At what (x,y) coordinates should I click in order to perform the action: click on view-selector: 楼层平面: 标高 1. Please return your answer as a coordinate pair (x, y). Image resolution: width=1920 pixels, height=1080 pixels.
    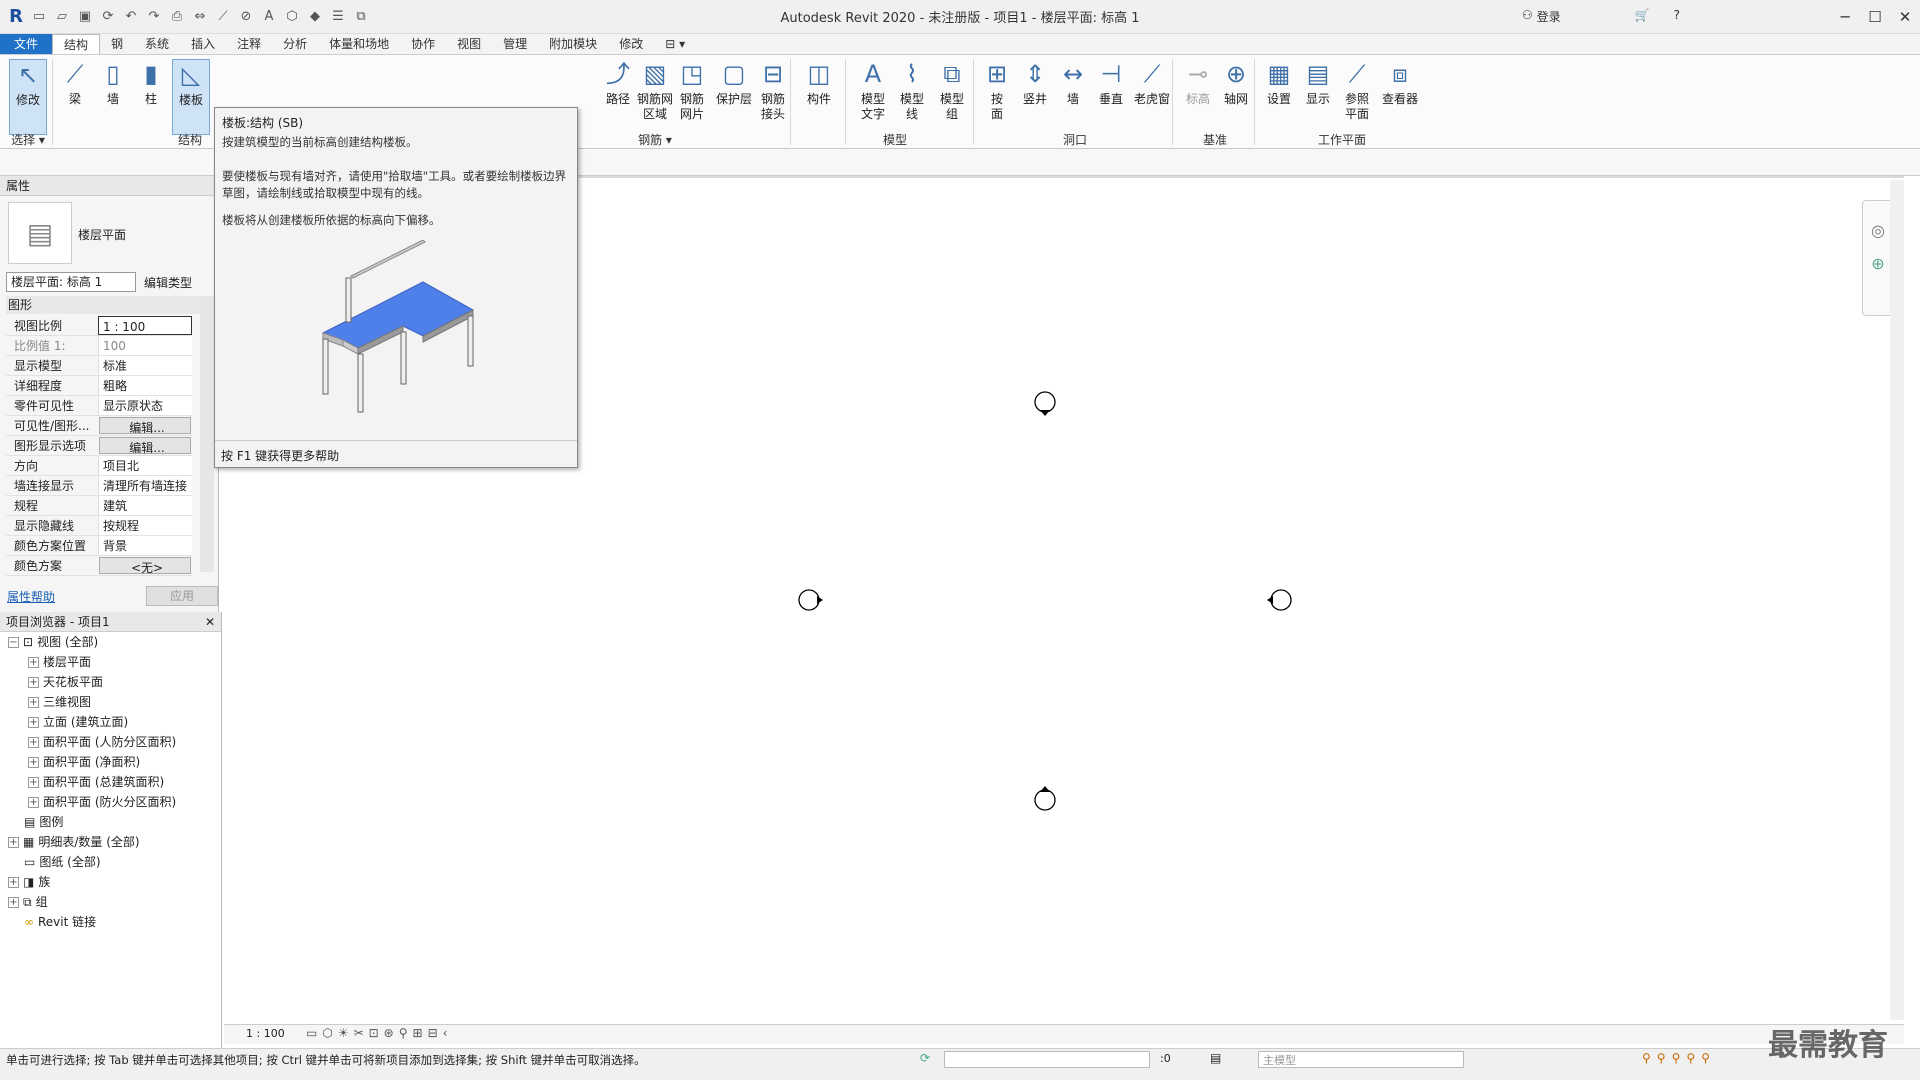
    Looking at the image, I should click on (71, 282).